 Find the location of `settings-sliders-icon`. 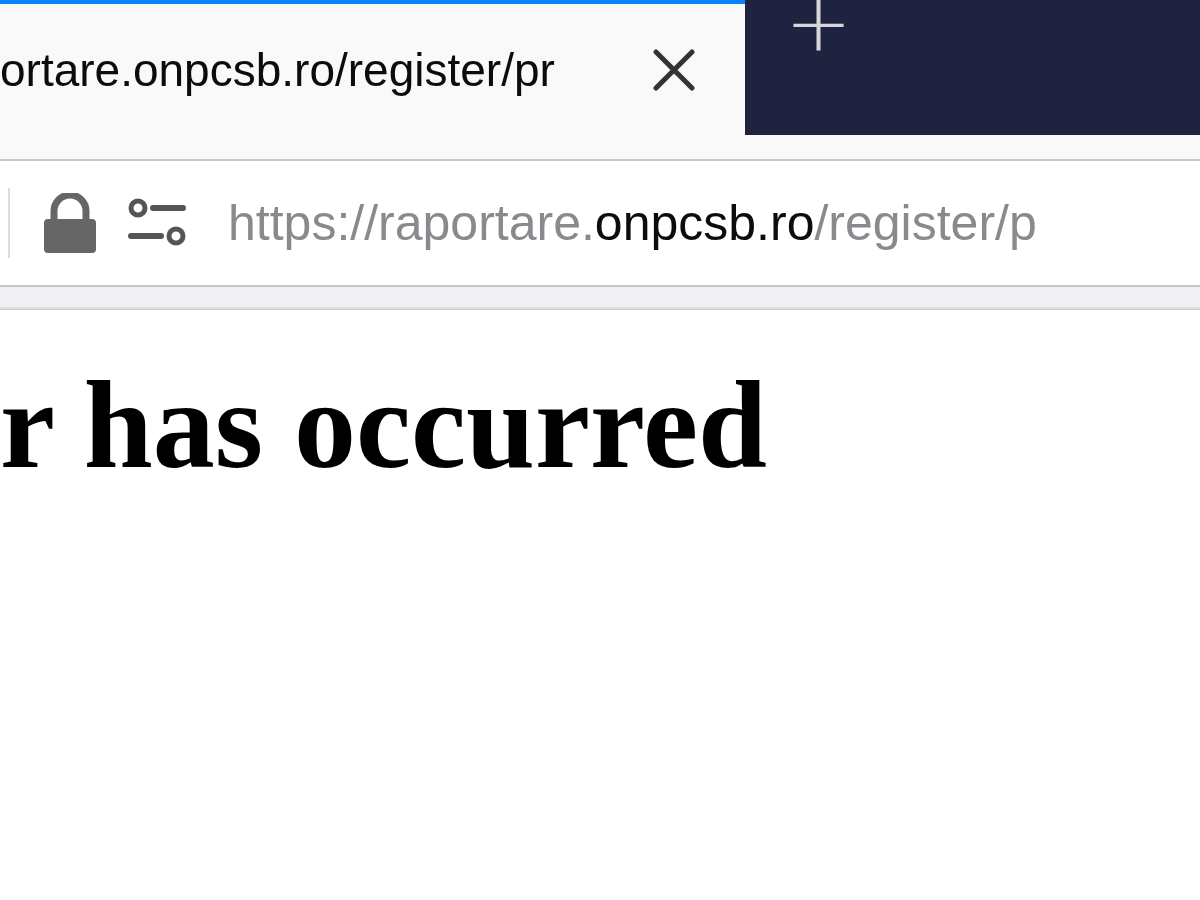

settings-sliders-icon is located at coordinates (157, 223).